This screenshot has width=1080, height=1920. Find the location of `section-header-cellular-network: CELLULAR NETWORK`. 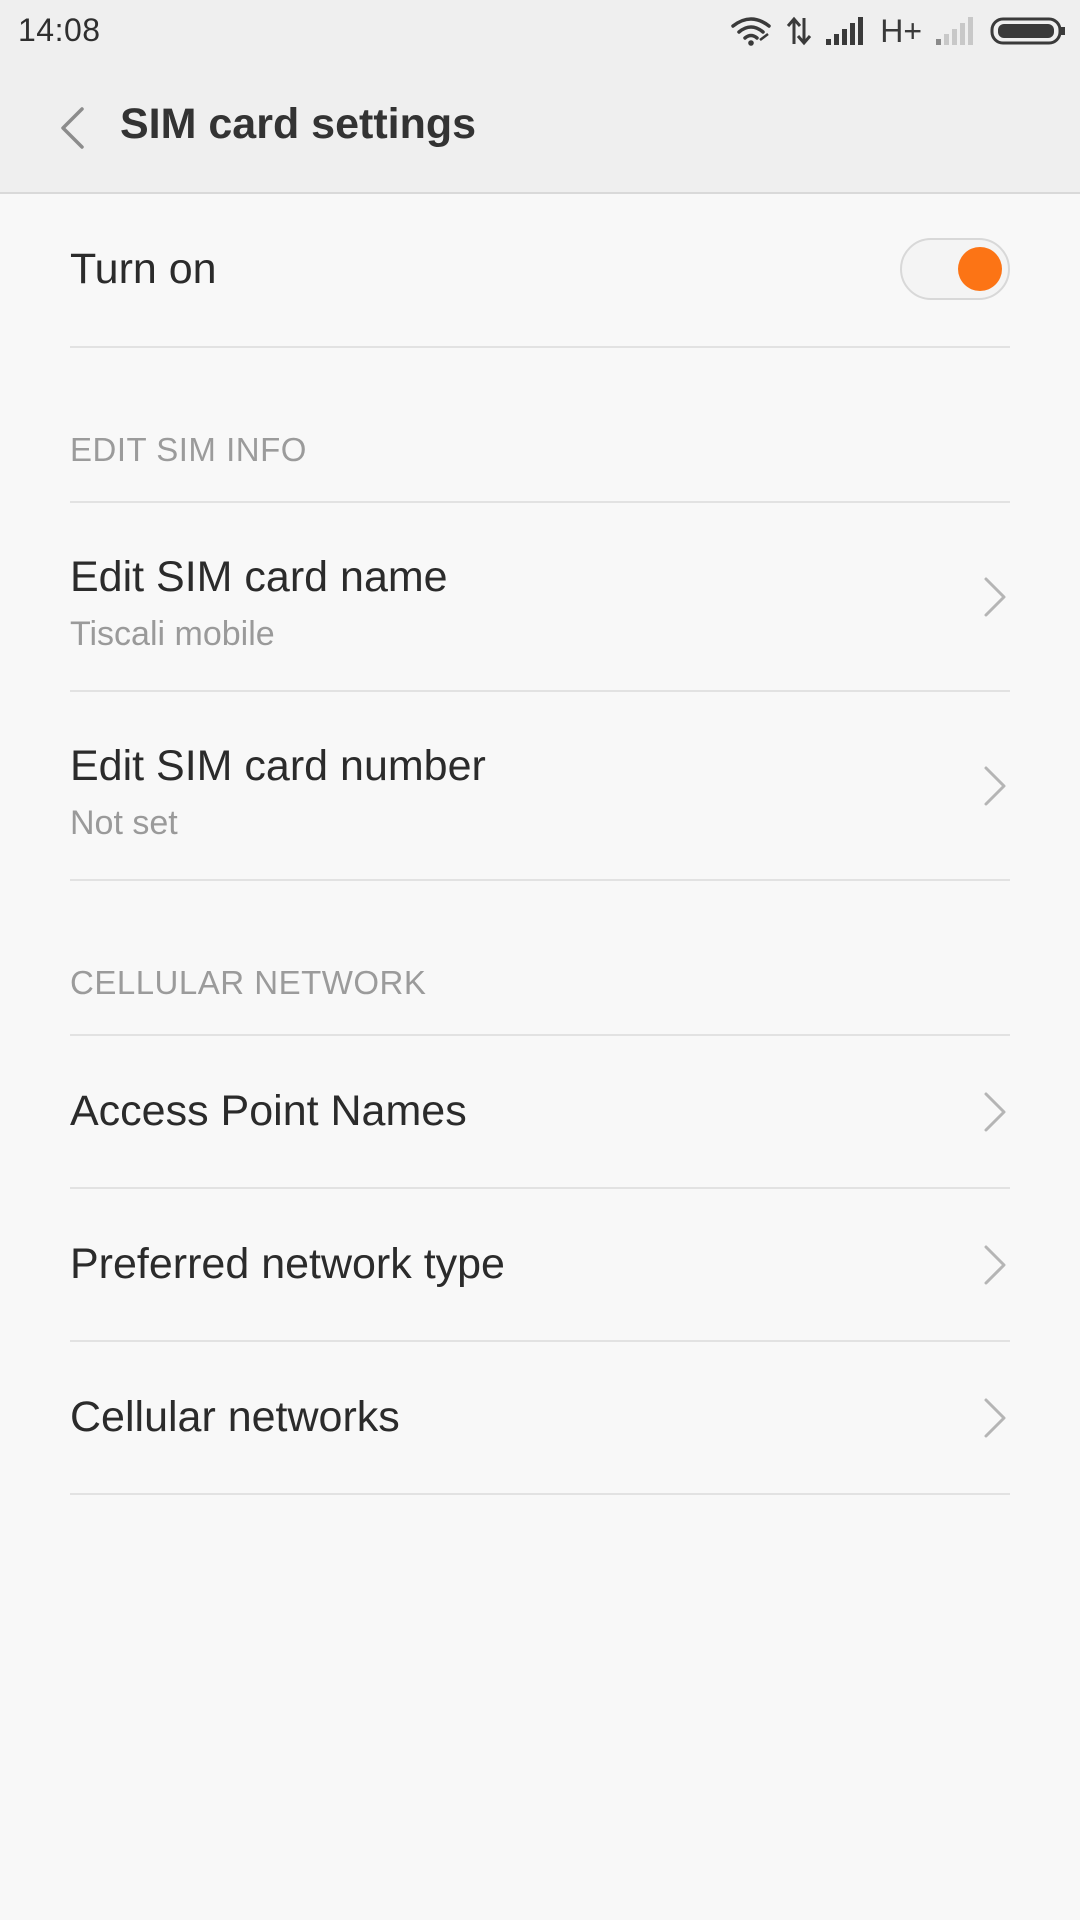

section-header-cellular-network: CELLULAR NETWORK is located at coordinates (540, 958).